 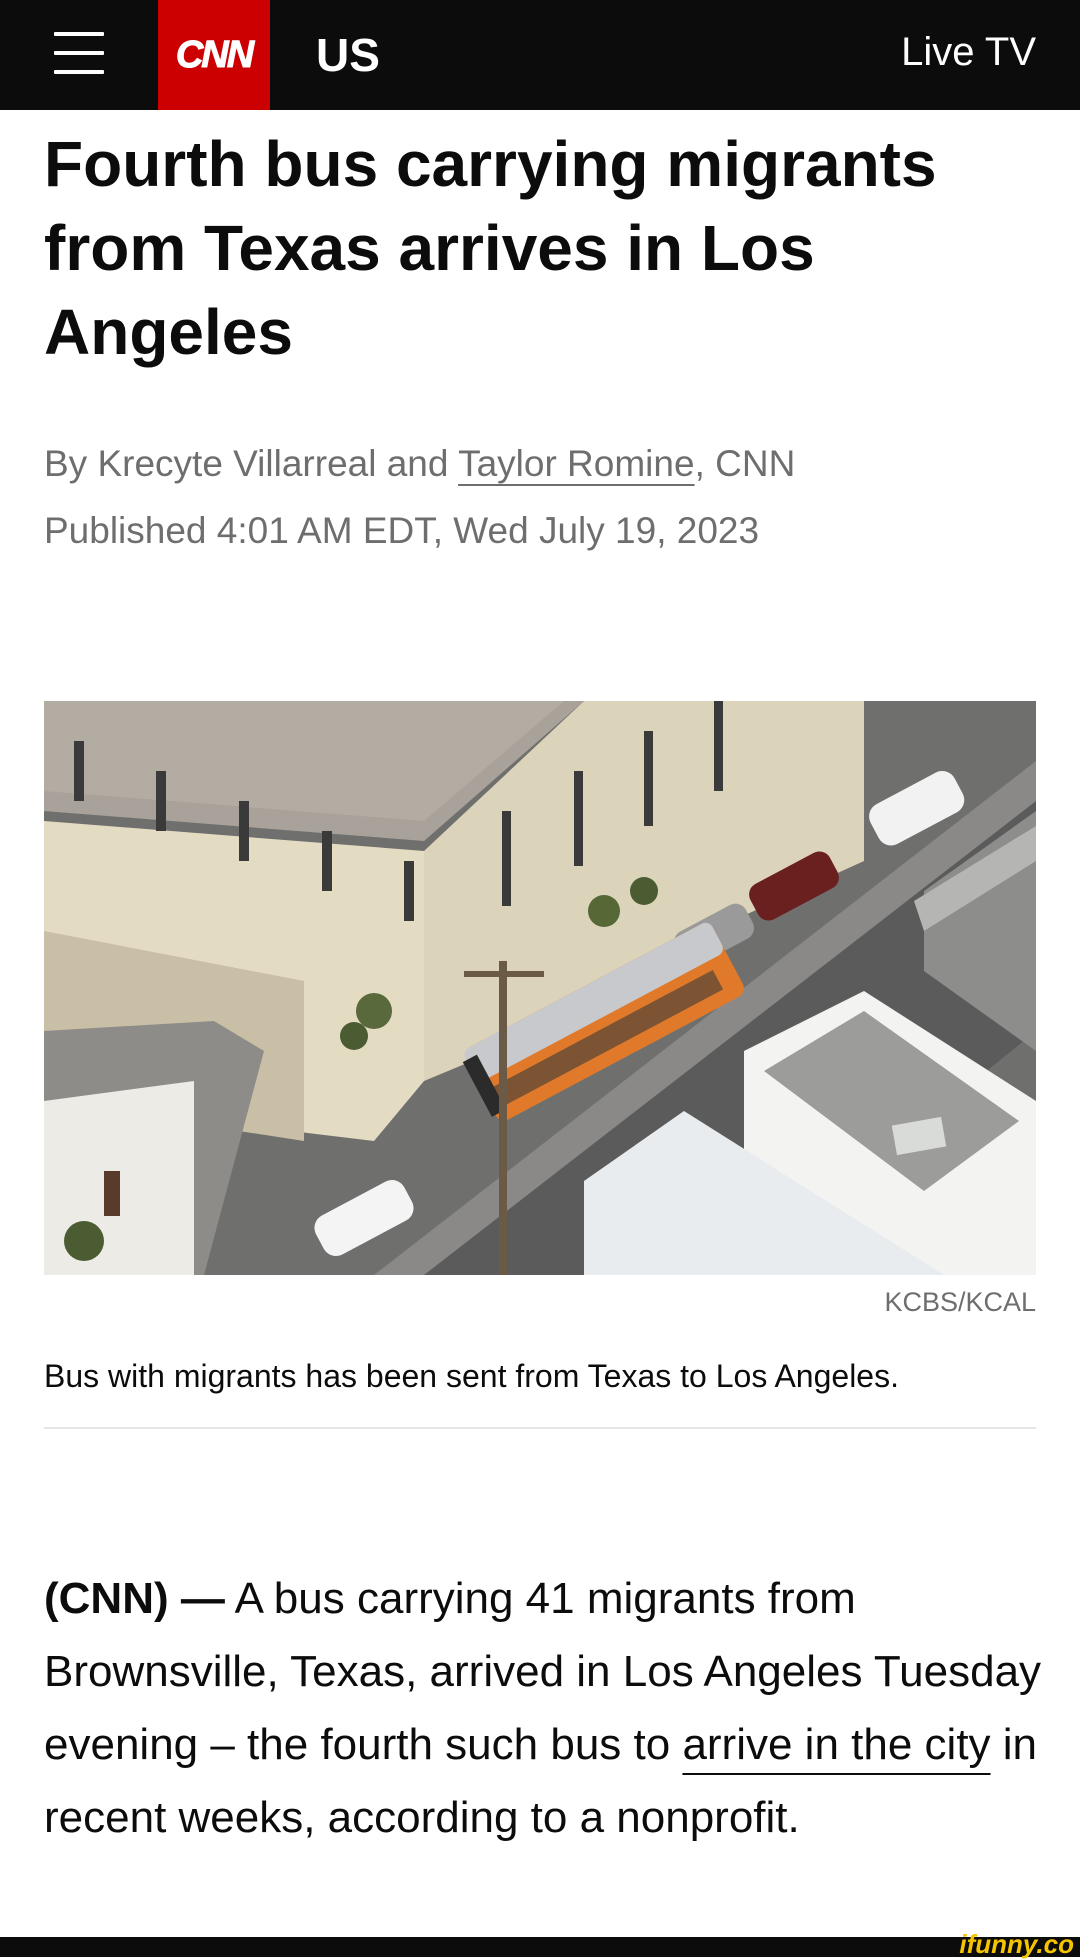 What do you see at coordinates (348, 55) in the screenshot?
I see `section-label-us: US` at bounding box center [348, 55].